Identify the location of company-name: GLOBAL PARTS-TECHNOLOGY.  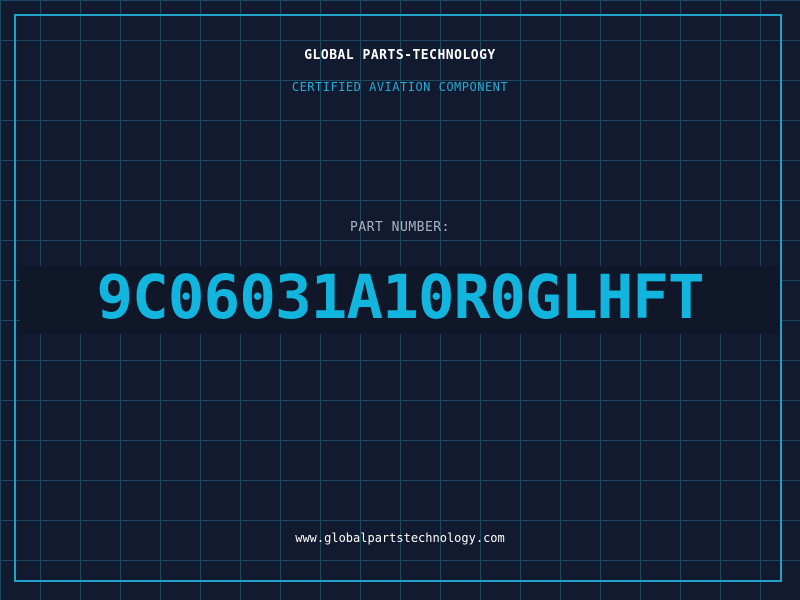
(400, 55).